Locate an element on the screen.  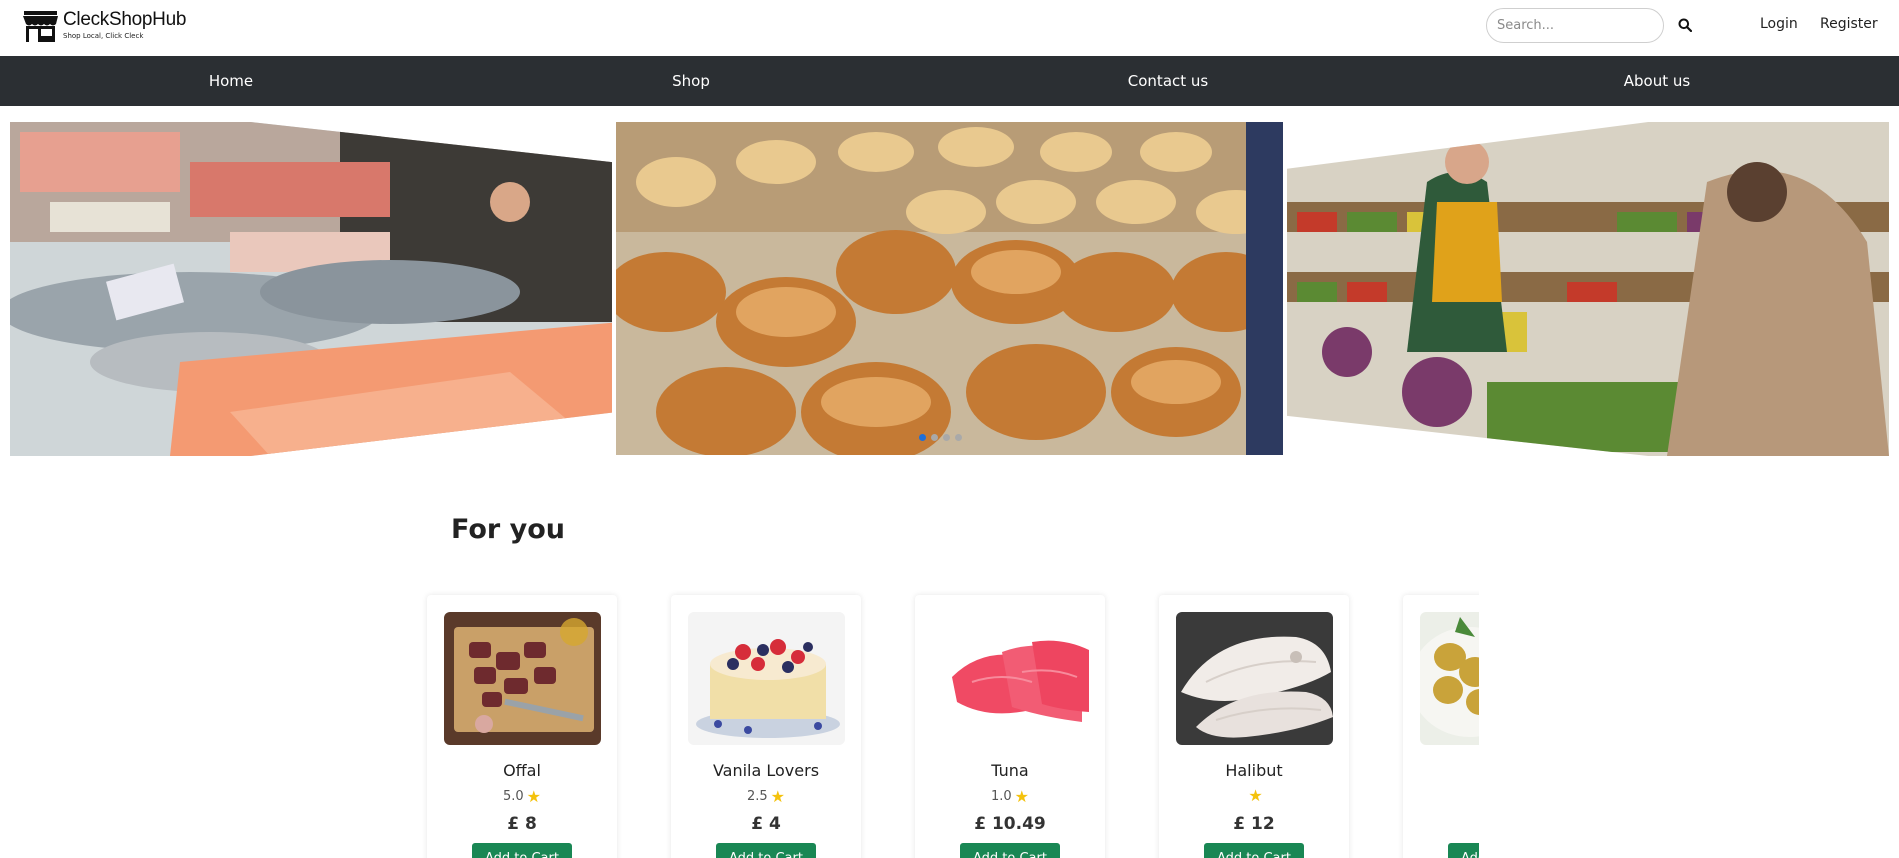
tuna-image is located at coordinates (1010, 678).